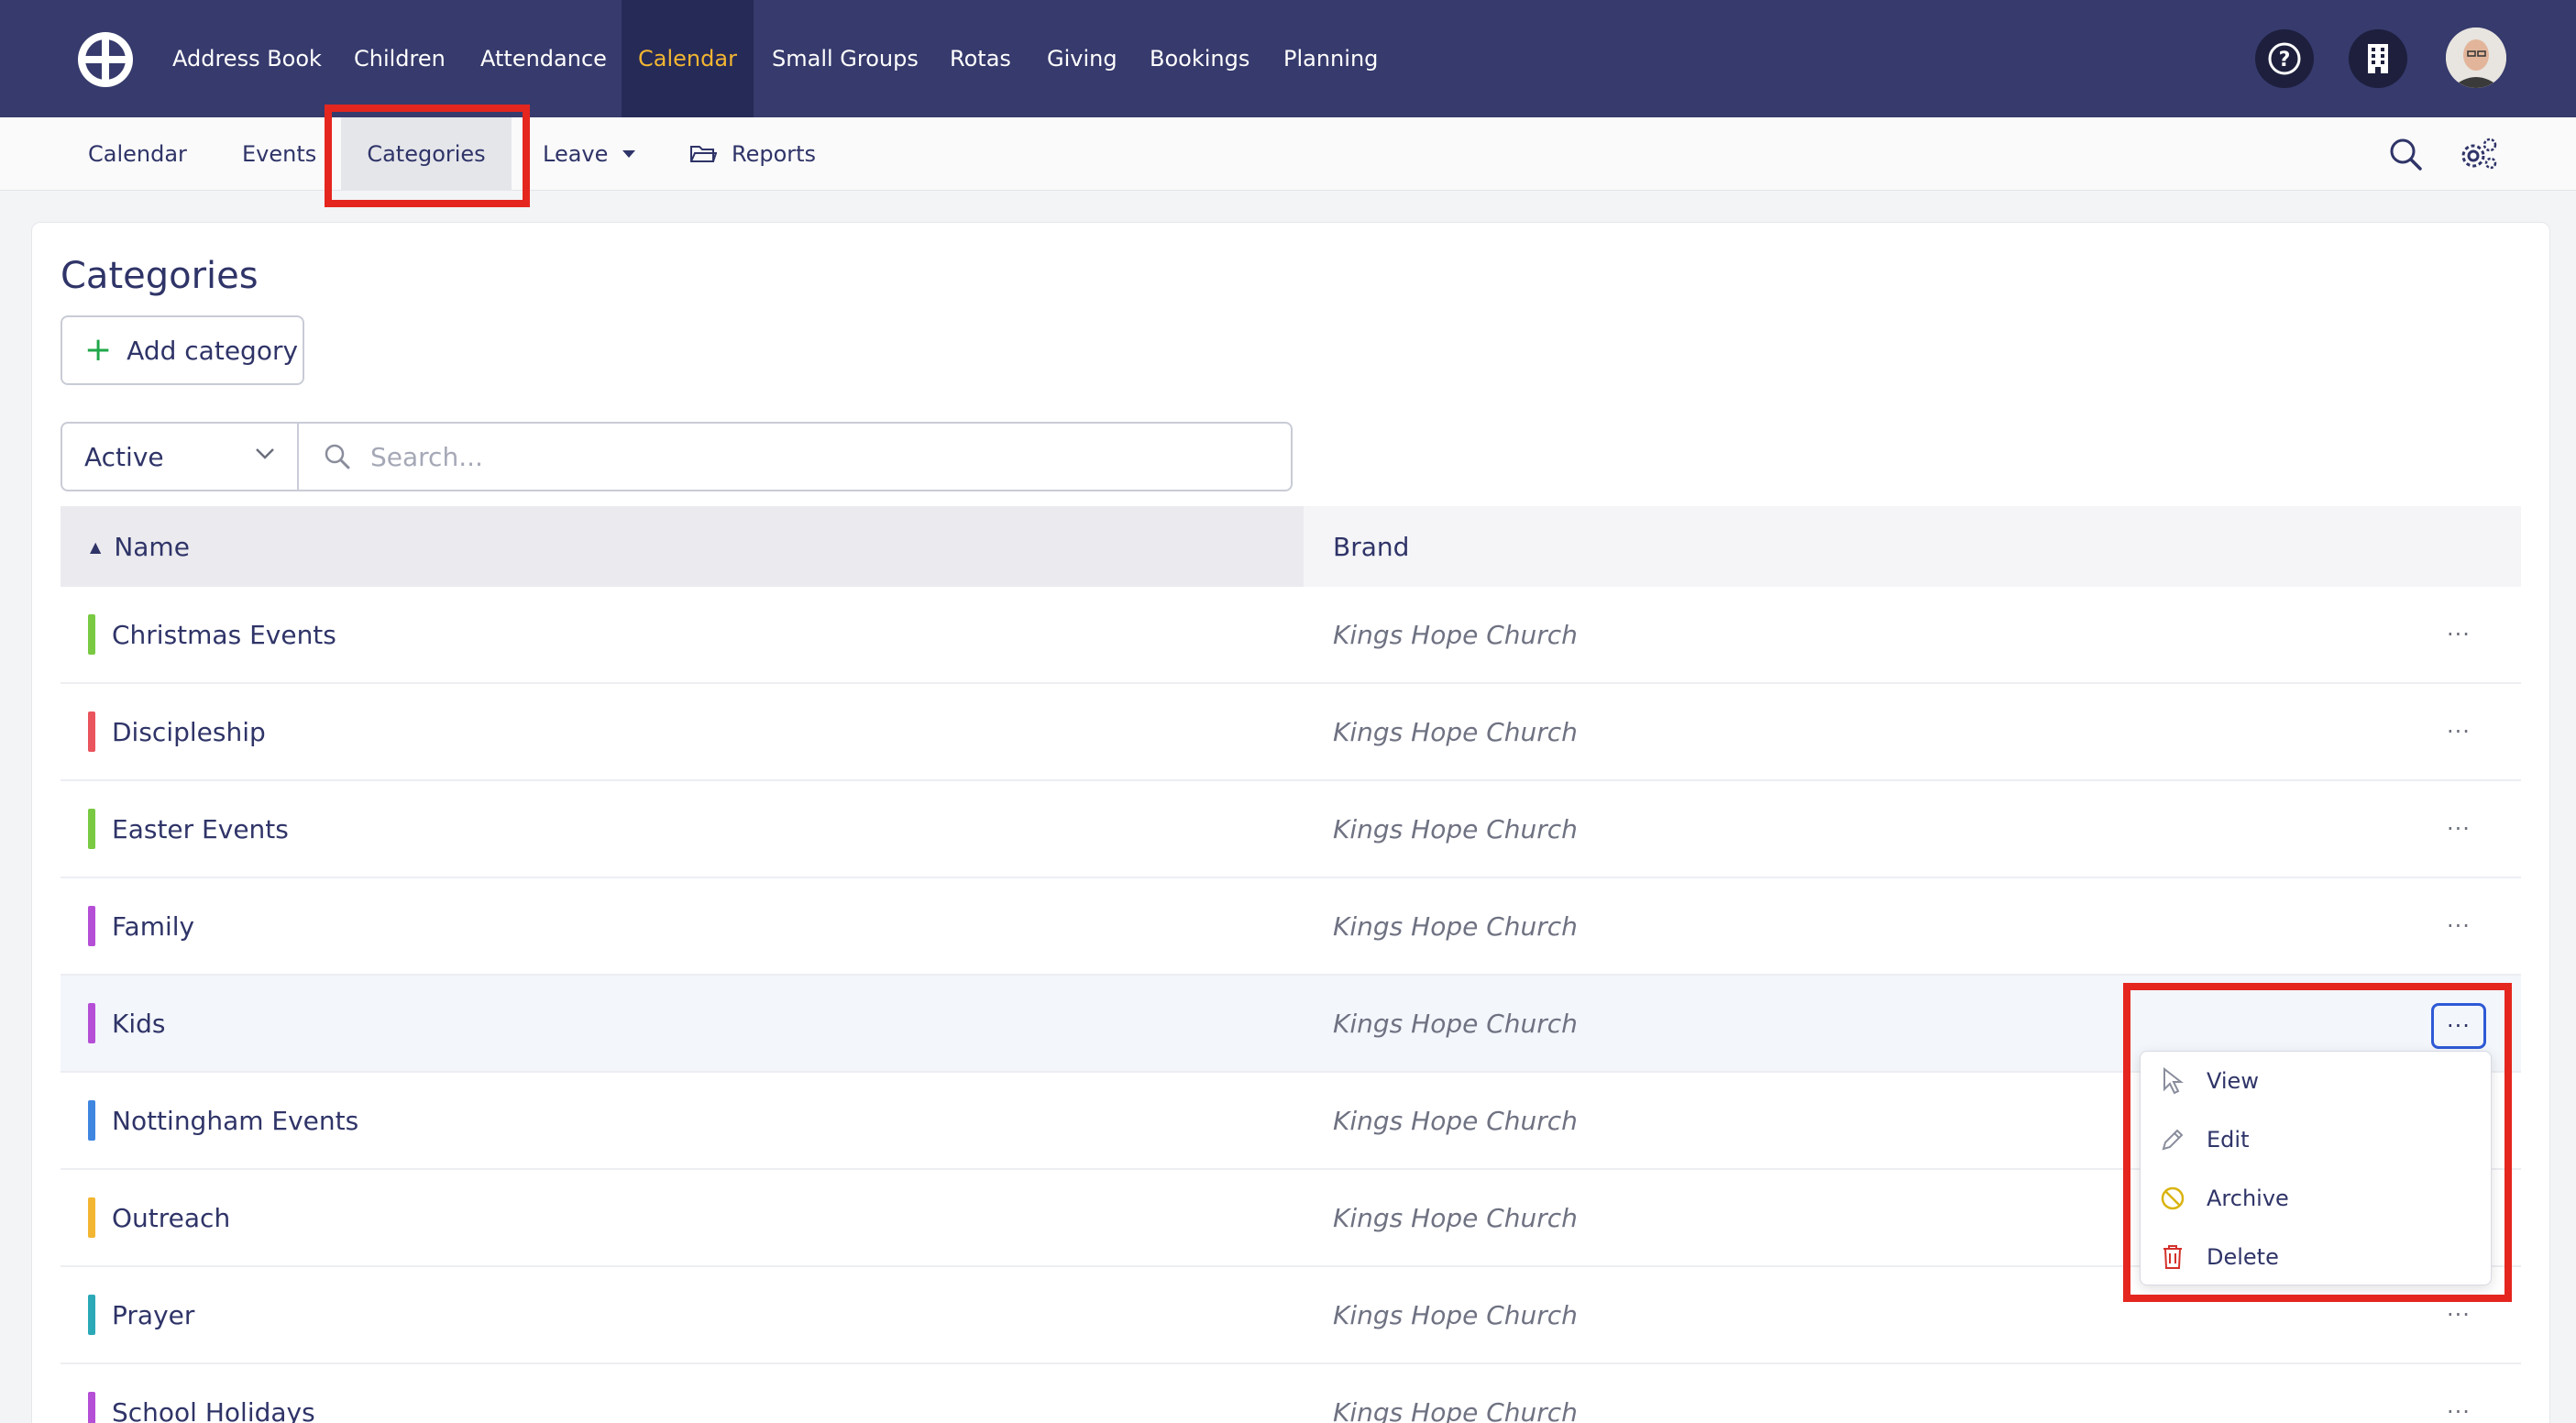 This screenshot has width=2576, height=1423. I want to click on subnav-leave: Leave, so click(590, 154).